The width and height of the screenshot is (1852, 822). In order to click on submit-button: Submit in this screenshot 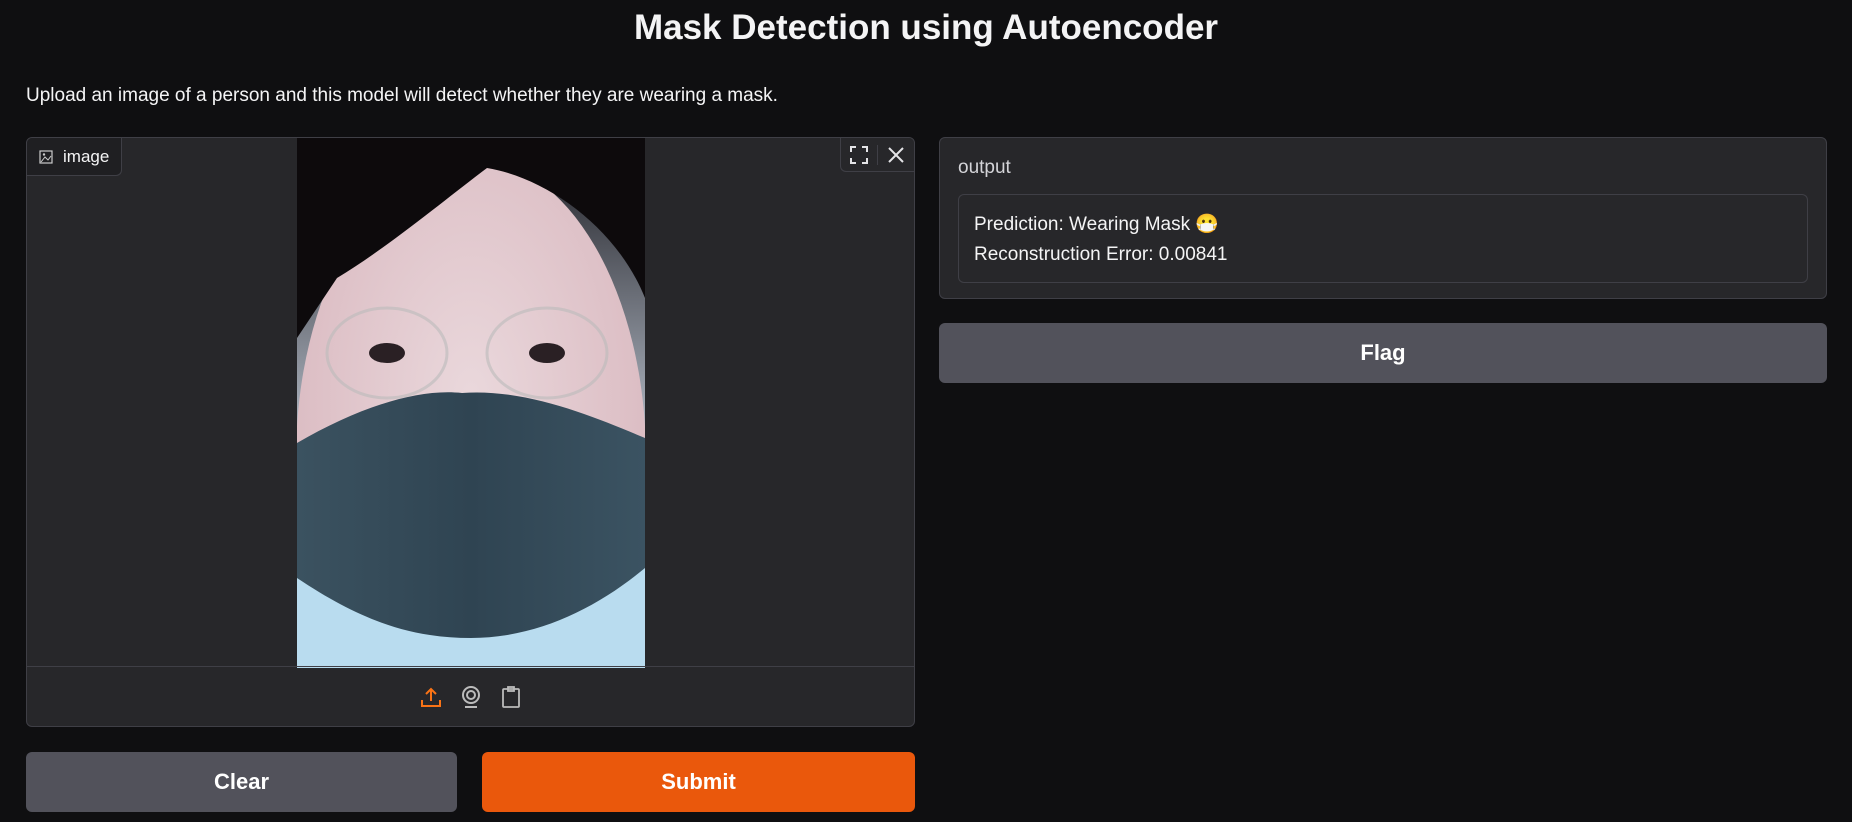, I will do `click(698, 782)`.